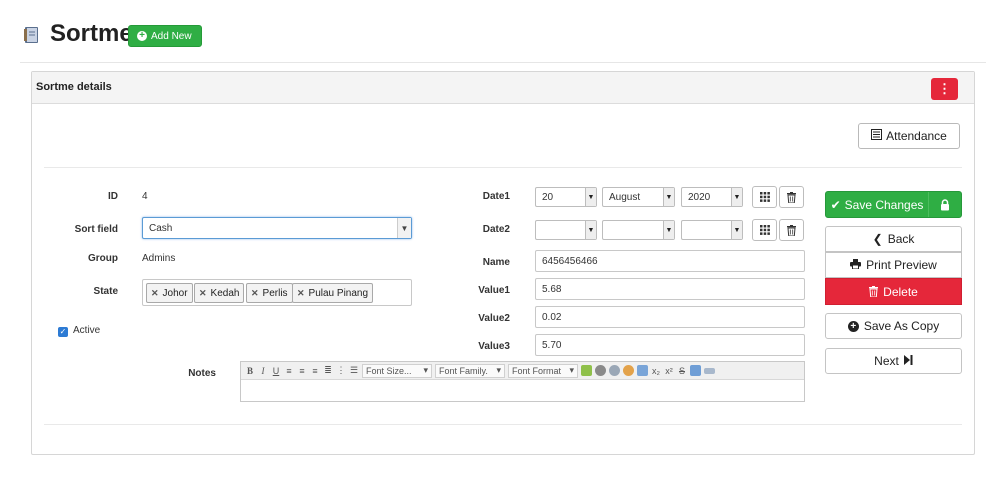 The width and height of the screenshot is (1000, 496). What do you see at coordinates (712, 230) in the screenshot?
I see `date2-year-select: ▼` at bounding box center [712, 230].